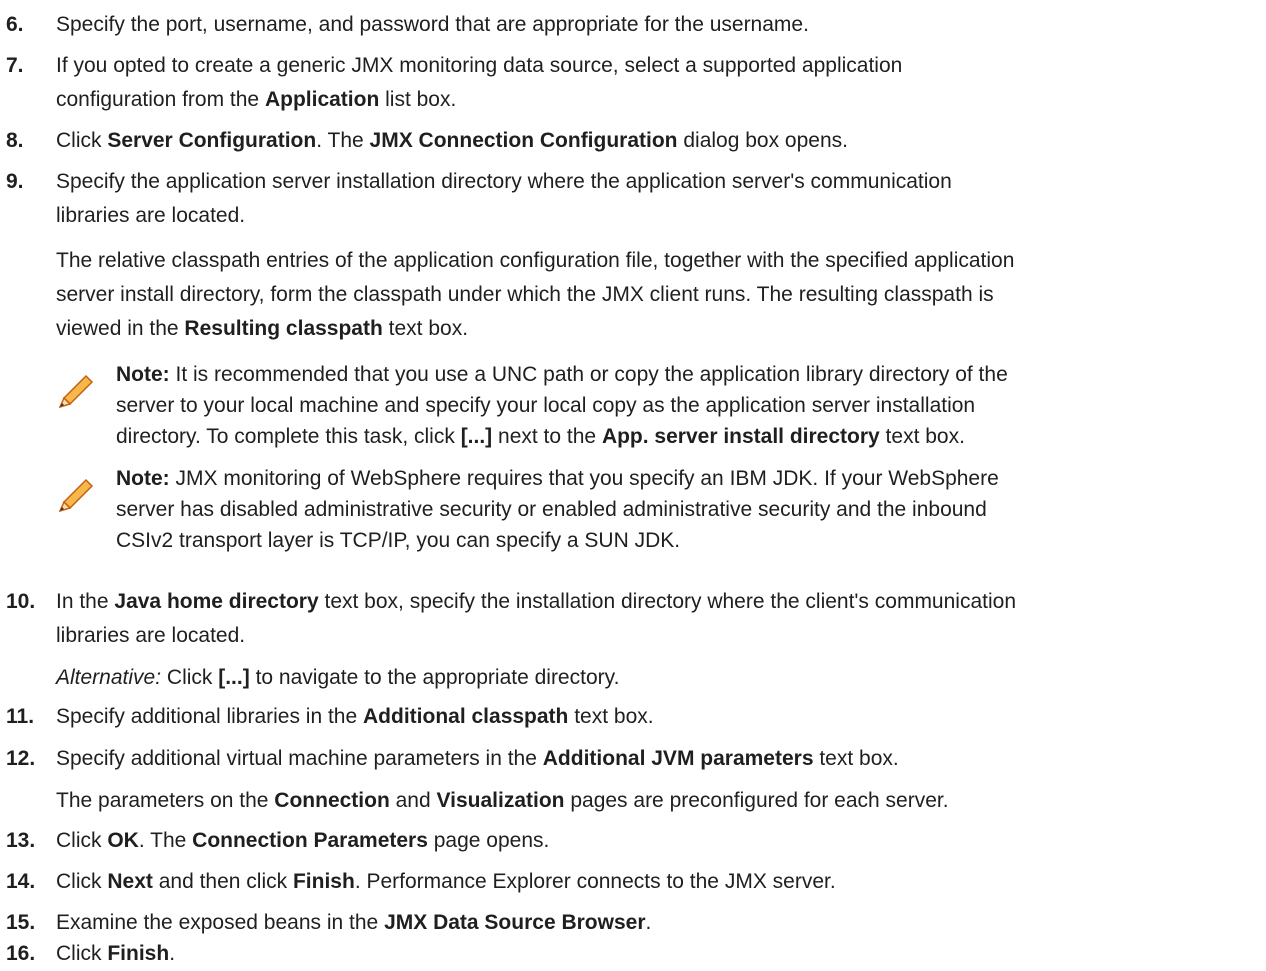 The height and width of the screenshot is (971, 1266). What do you see at coordinates (15, 140) in the screenshot?
I see `step-number: 8.` at bounding box center [15, 140].